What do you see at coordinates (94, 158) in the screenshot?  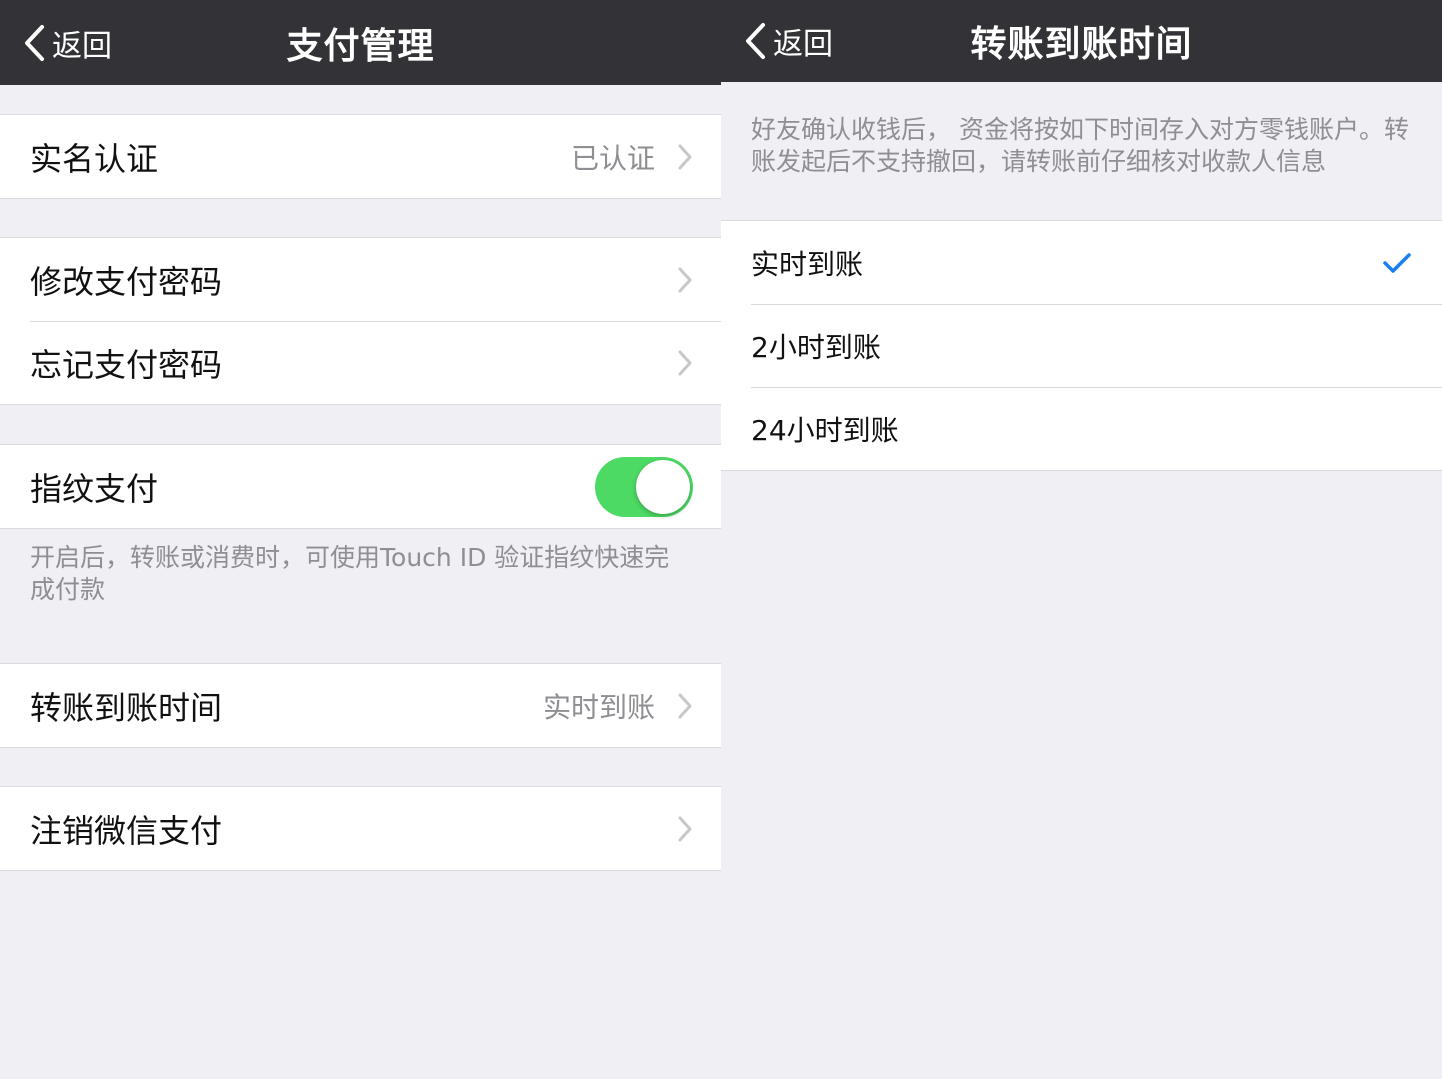 I see `real-name-label: 实名认证` at bounding box center [94, 158].